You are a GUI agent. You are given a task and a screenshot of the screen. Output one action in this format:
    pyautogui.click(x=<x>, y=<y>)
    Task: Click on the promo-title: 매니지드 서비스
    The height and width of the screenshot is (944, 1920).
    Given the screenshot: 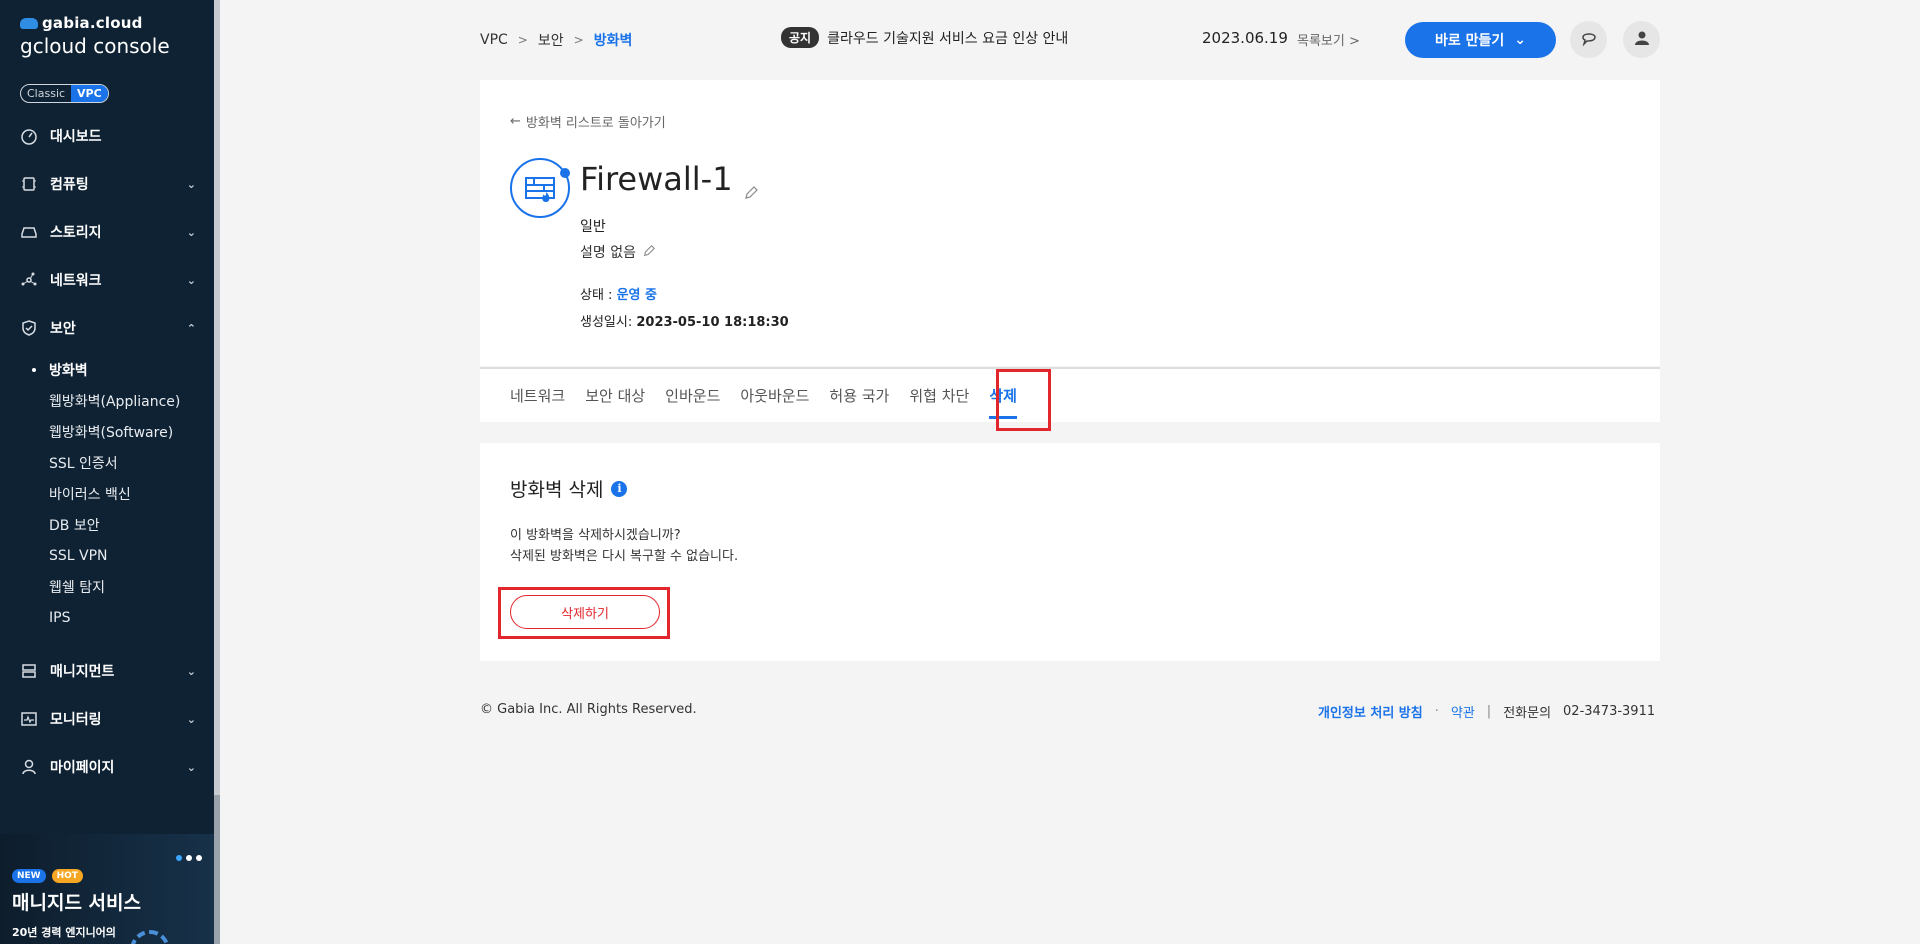 What is the action you would take?
    pyautogui.click(x=76, y=903)
    